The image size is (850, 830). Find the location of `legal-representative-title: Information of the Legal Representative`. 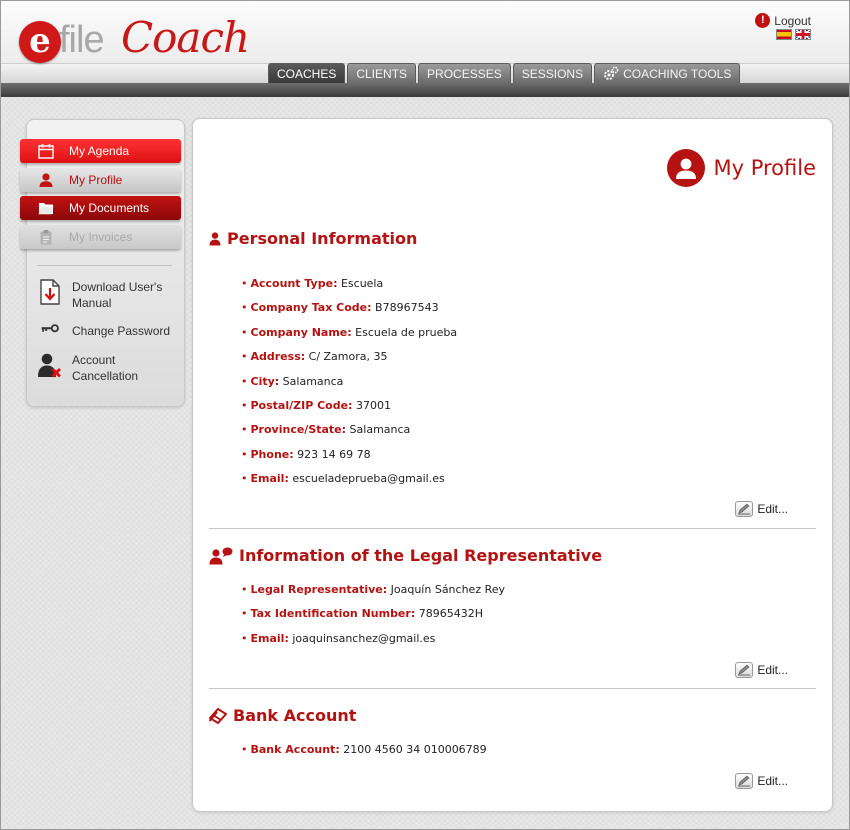

legal-representative-title: Information of the Legal Representative is located at coordinates (421, 555).